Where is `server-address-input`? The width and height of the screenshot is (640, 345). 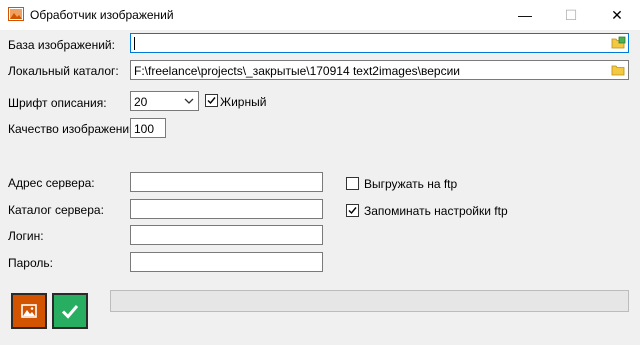 server-address-input is located at coordinates (226, 182).